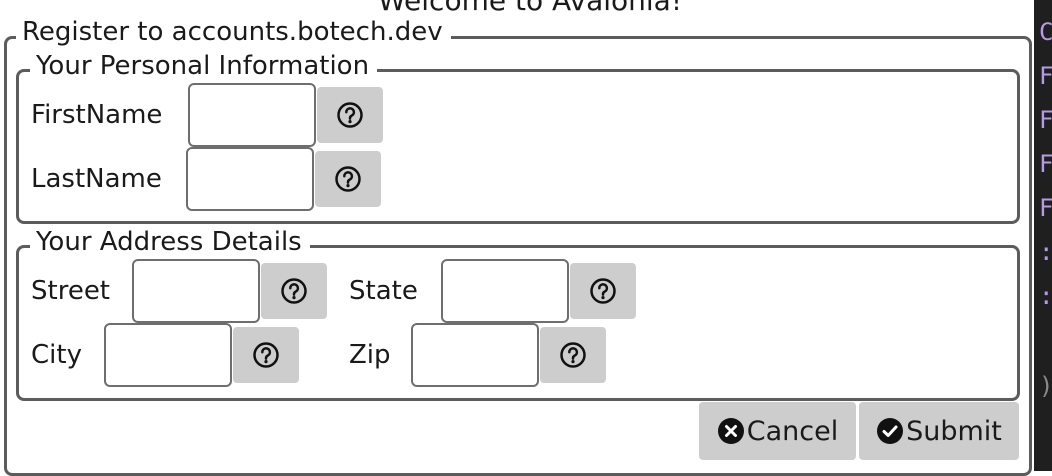 The width and height of the screenshot is (1052, 476). Describe the element at coordinates (475, 355) in the screenshot. I see `zip-input` at that location.